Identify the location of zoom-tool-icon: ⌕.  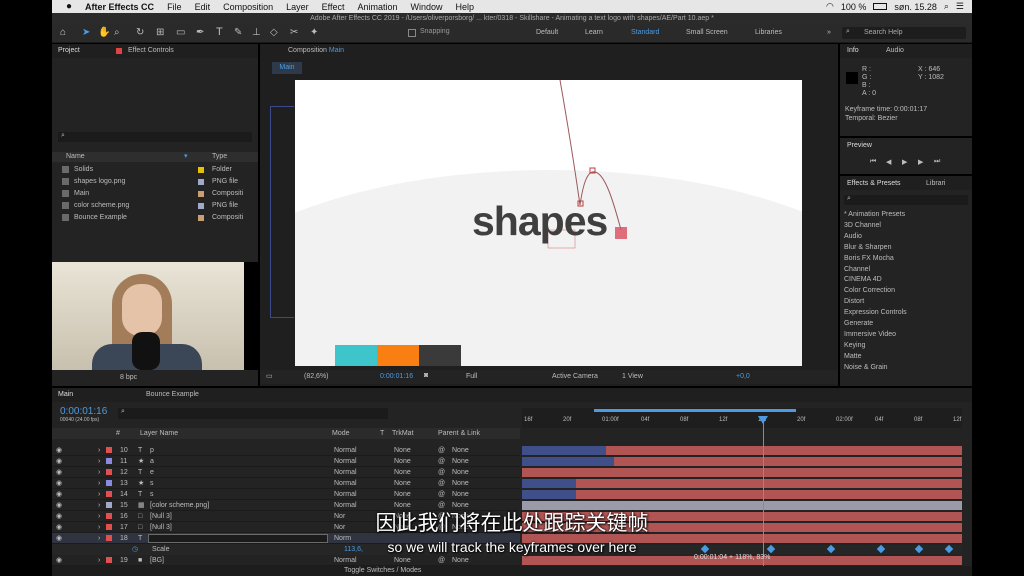
(117, 32).